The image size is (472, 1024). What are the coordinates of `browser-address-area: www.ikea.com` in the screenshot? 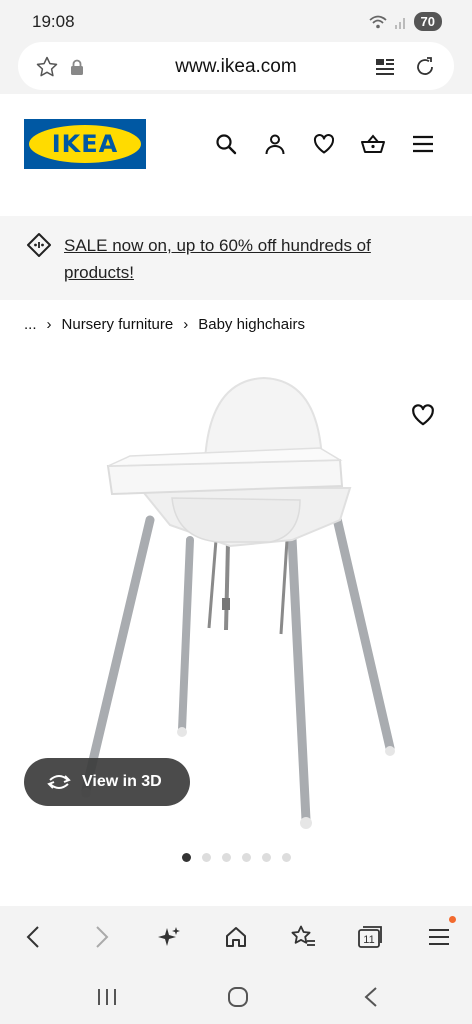 It's located at (236, 67).